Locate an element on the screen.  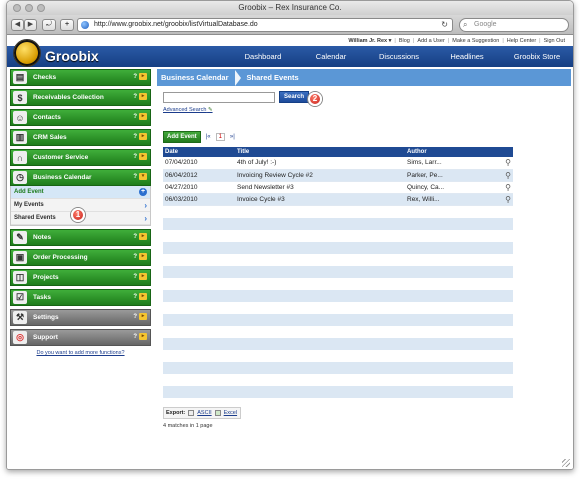
advanced-search-link: Advanced Search ✎ is located at coordinates (188, 110).